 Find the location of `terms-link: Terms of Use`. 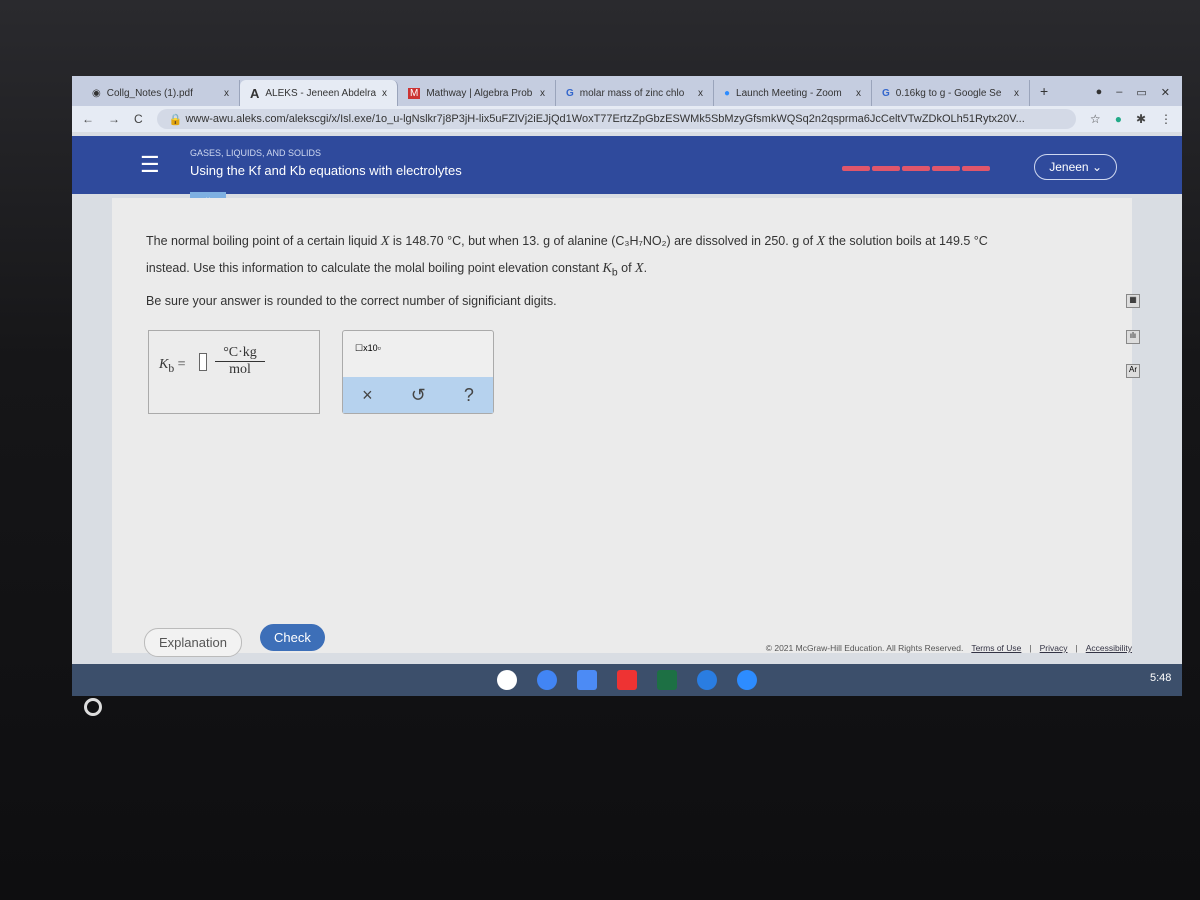

terms-link: Terms of Use is located at coordinates (996, 648).